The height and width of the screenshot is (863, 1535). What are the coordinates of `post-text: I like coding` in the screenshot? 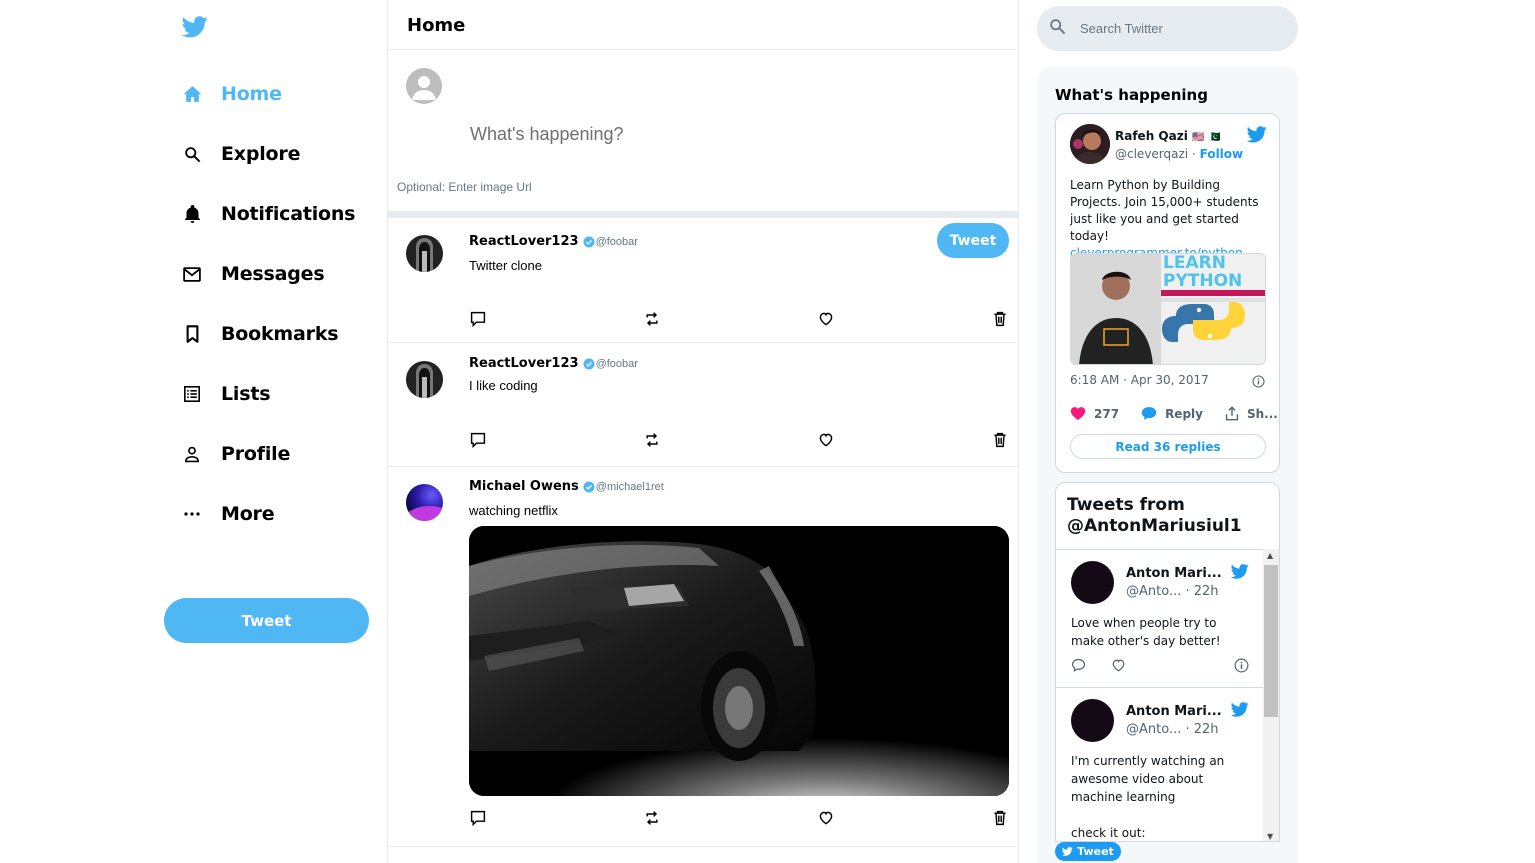 It's located at (503, 385).